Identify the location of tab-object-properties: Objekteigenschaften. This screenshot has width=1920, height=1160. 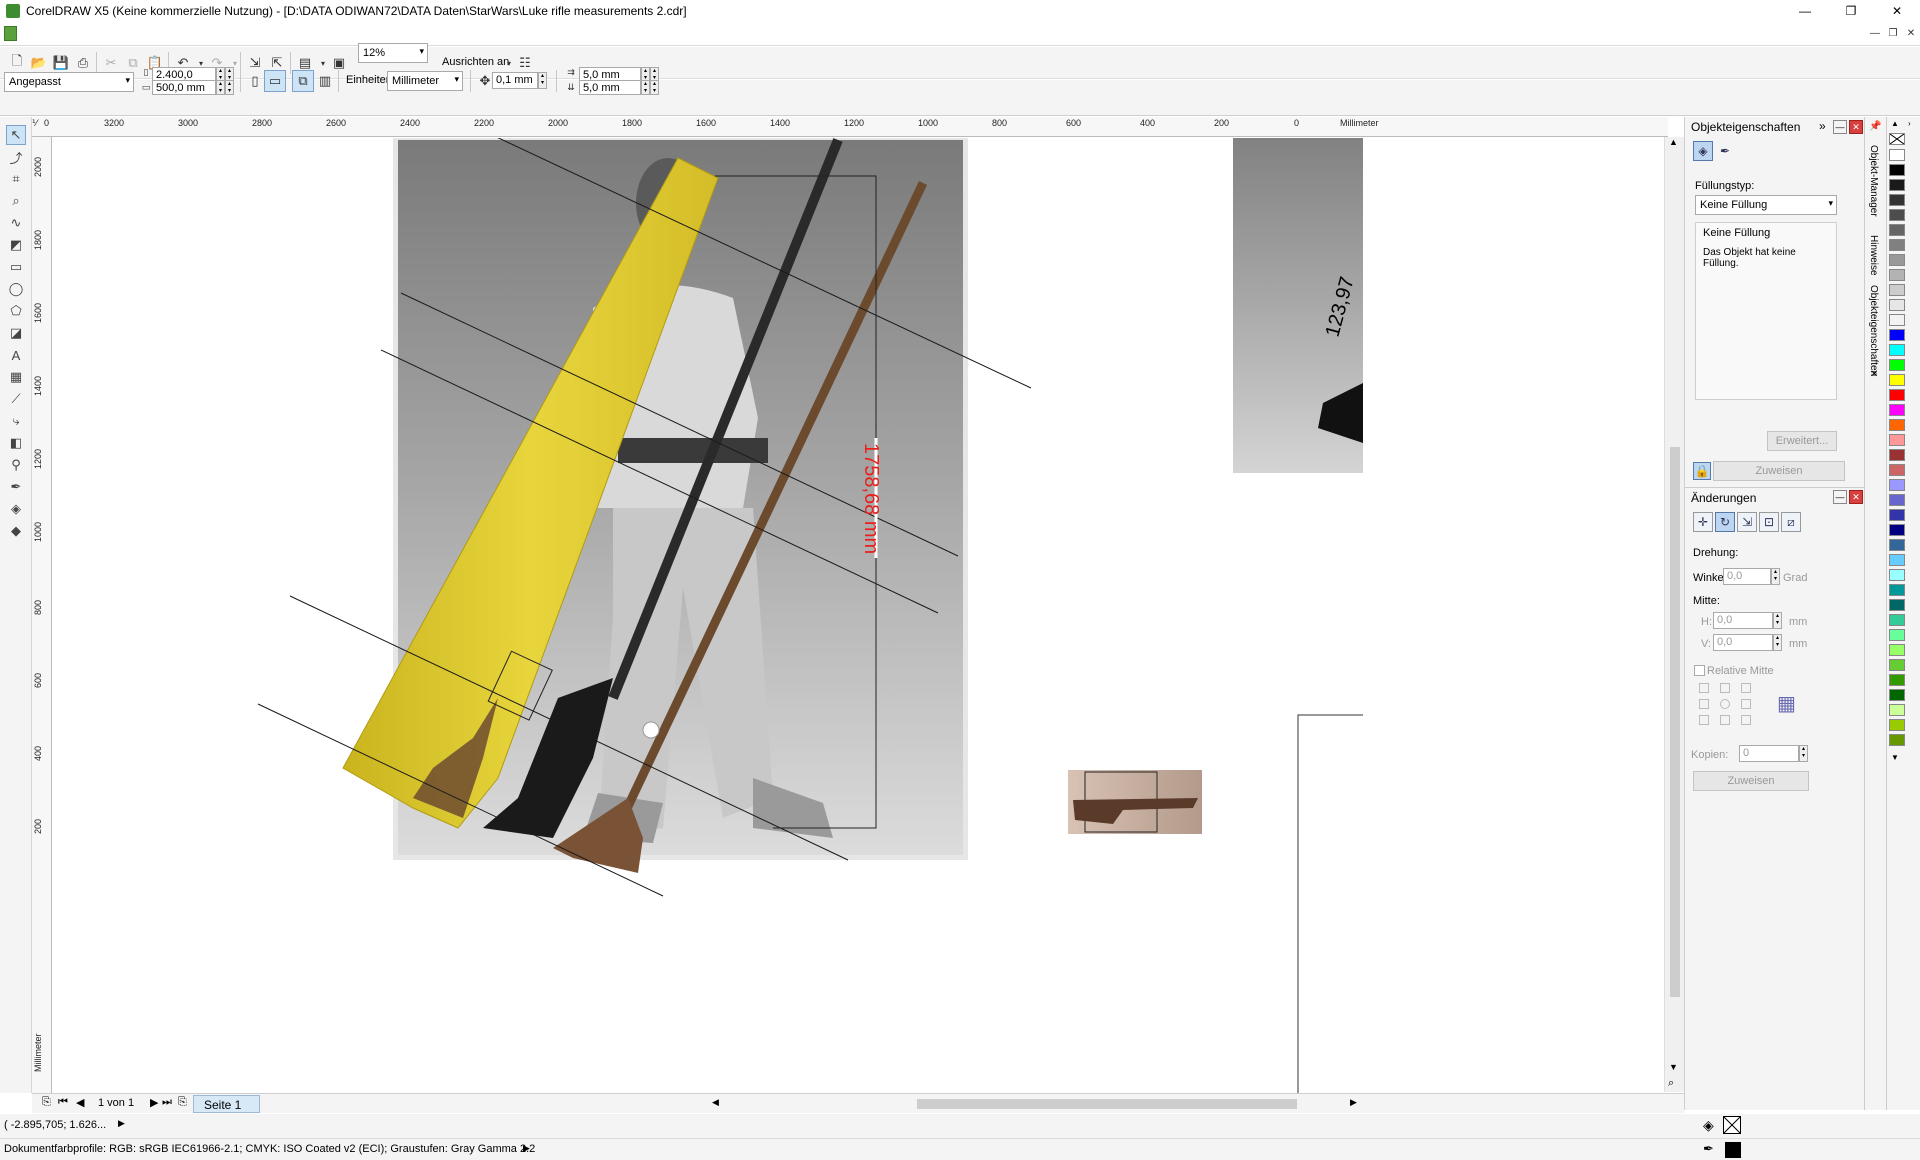
(1873, 330).